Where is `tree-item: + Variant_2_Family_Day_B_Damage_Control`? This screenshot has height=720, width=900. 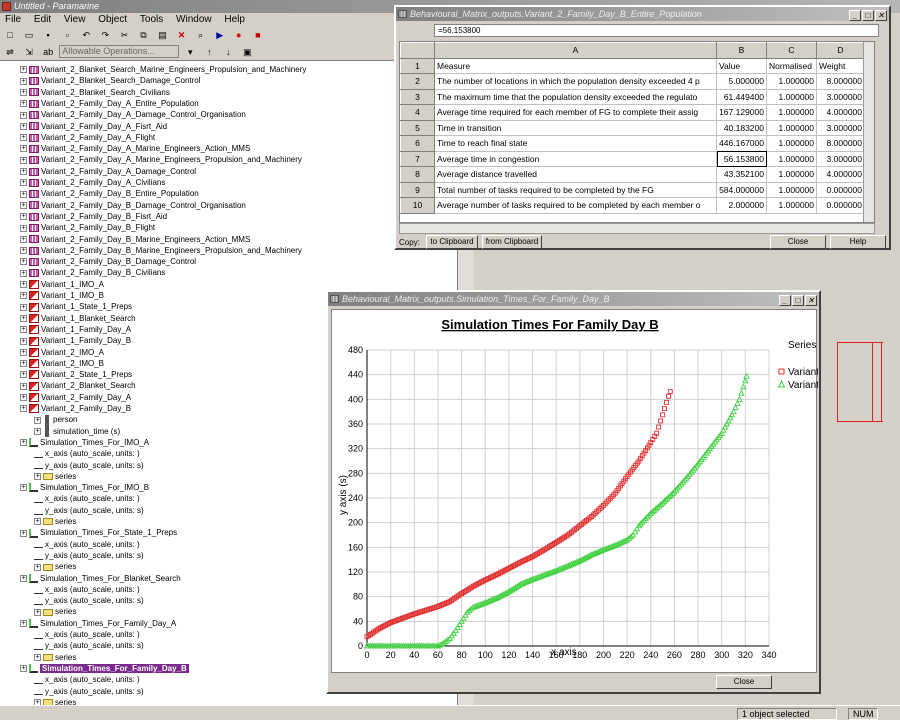 tree-item: + Variant_2_Family_Day_B_Damage_Control is located at coordinates (108, 261).